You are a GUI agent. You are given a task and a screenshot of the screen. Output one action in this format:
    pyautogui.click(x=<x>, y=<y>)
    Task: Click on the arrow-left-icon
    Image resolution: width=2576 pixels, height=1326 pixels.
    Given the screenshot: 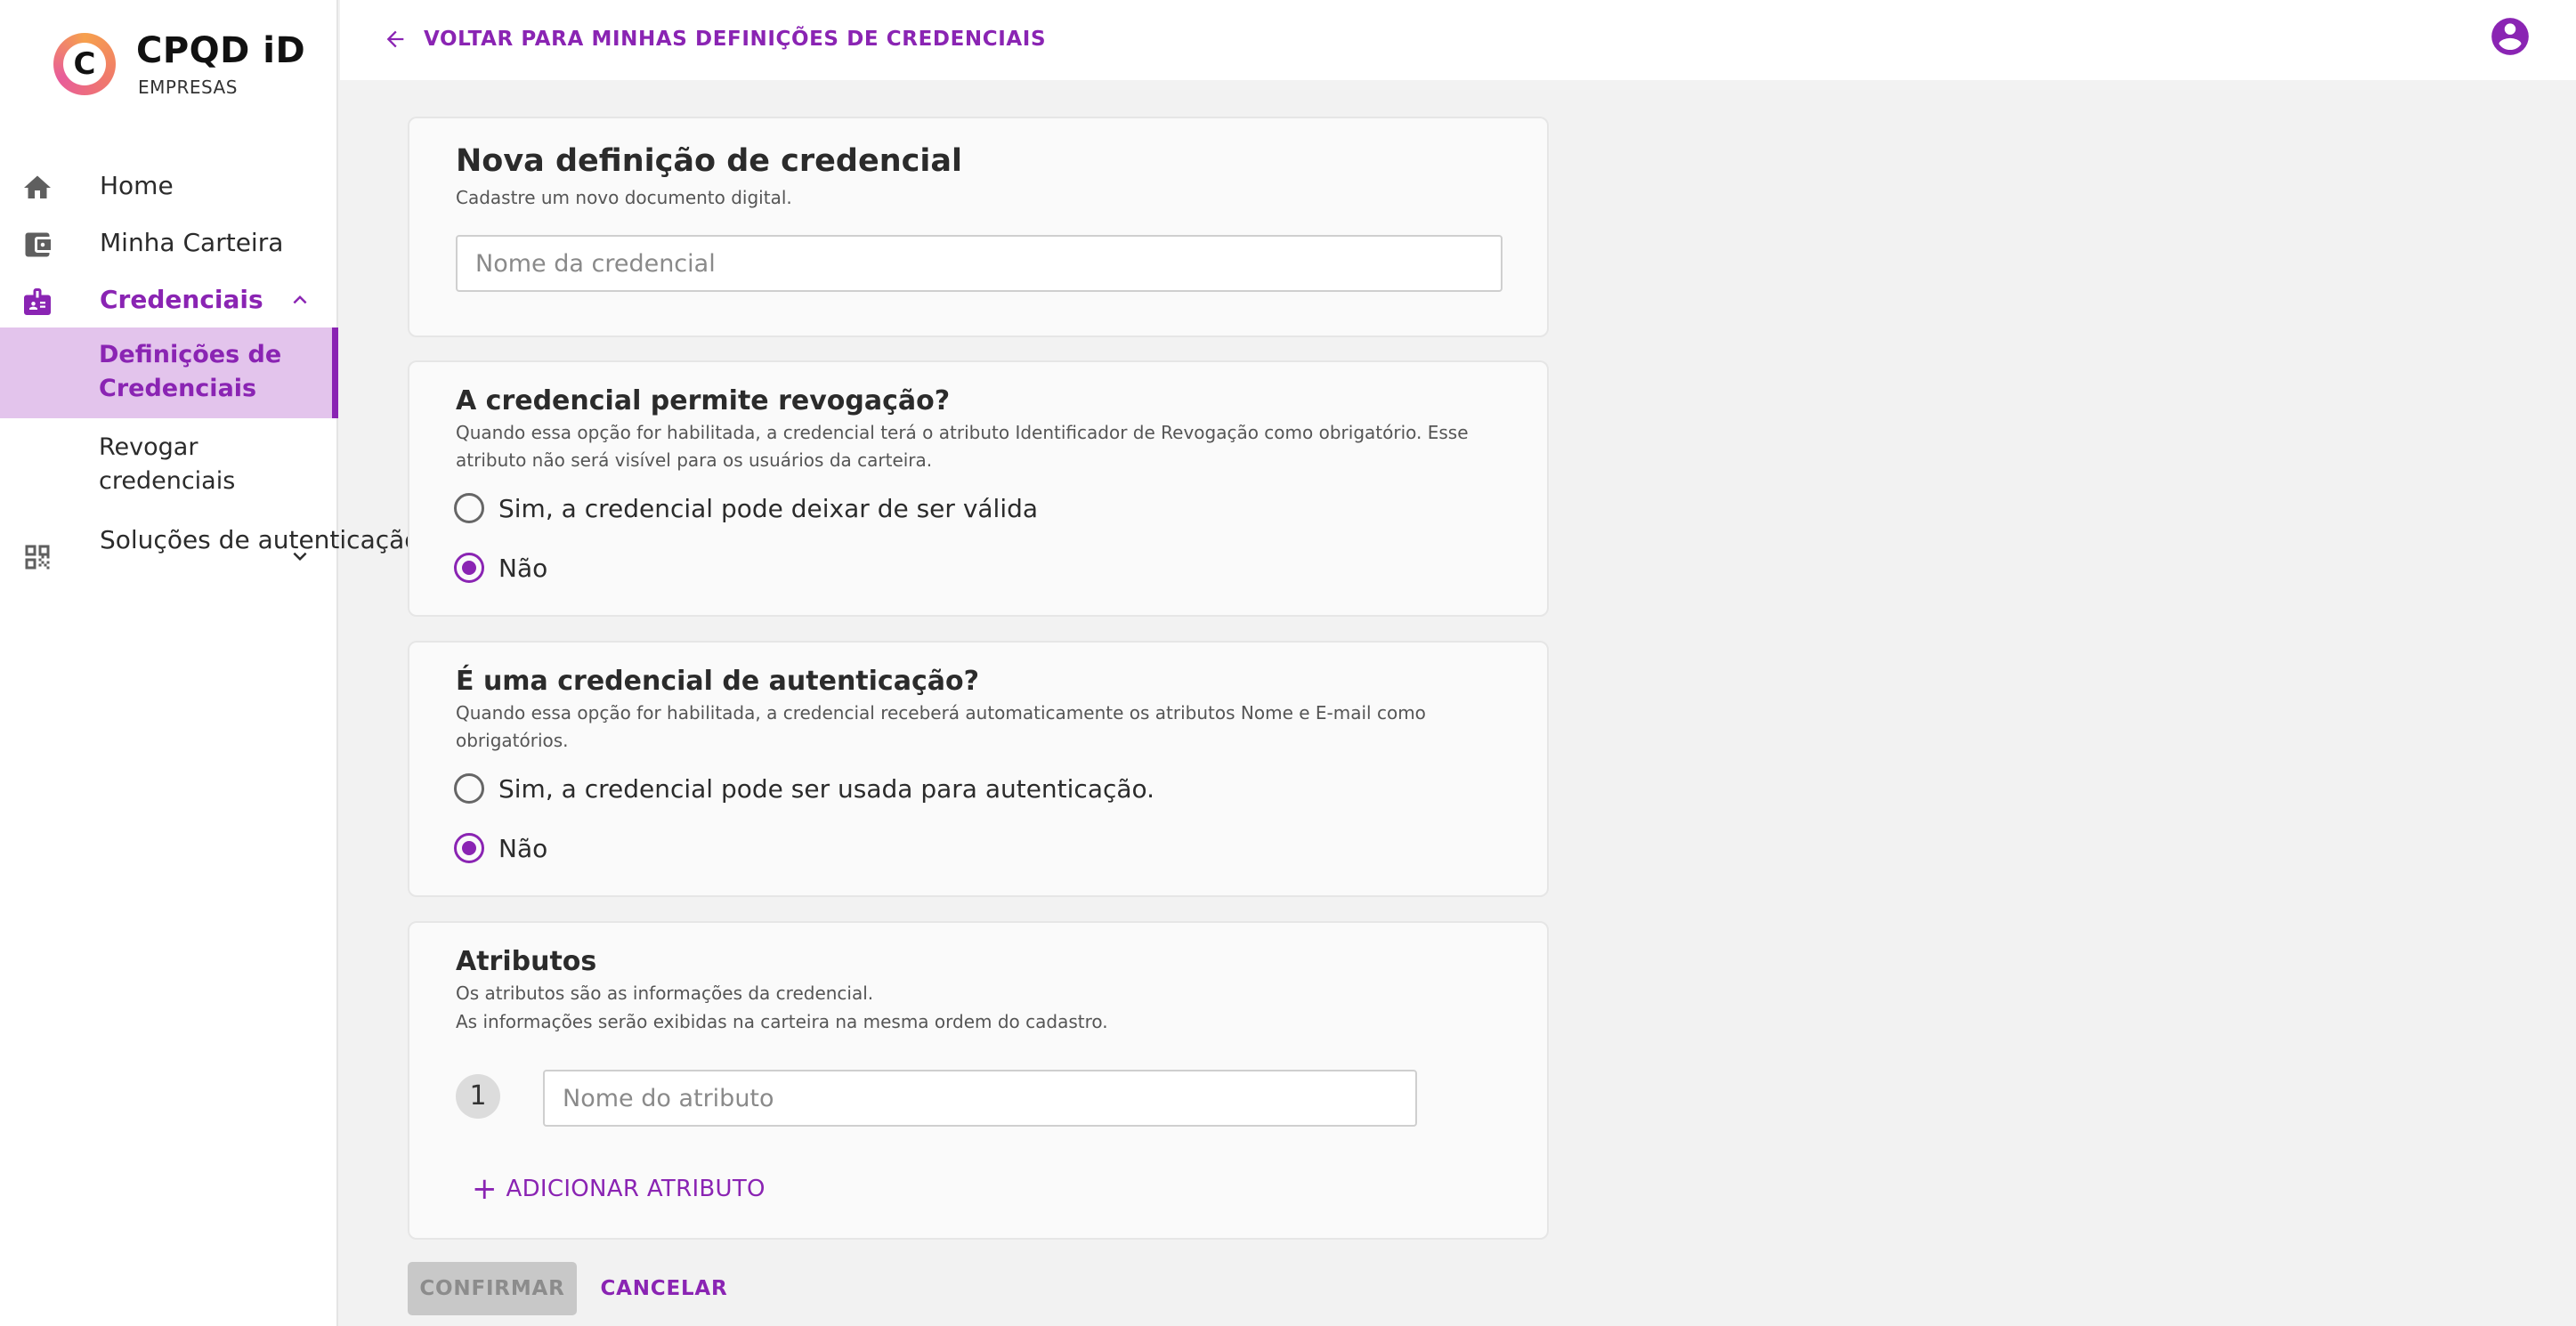 What is the action you would take?
    pyautogui.click(x=395, y=39)
    